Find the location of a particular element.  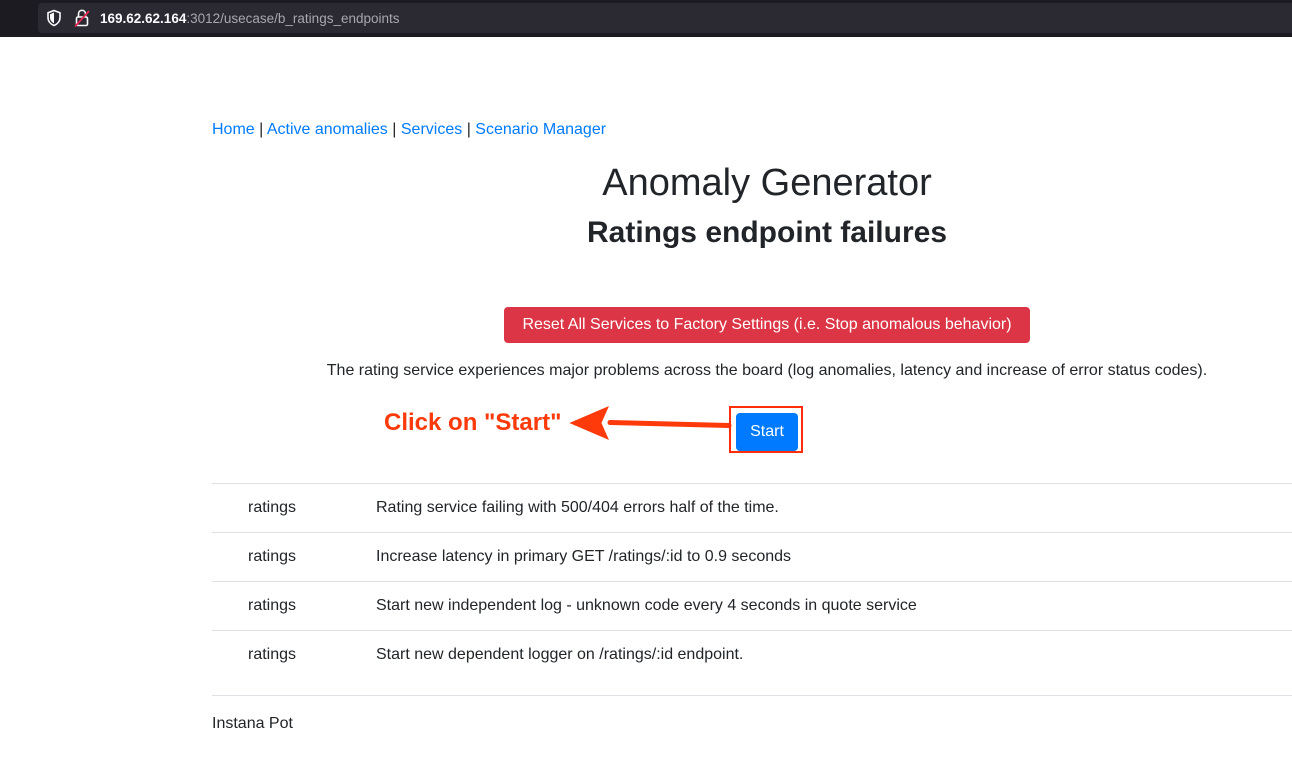

annotation-callout: Click on "Start" is located at coordinates (473, 422).